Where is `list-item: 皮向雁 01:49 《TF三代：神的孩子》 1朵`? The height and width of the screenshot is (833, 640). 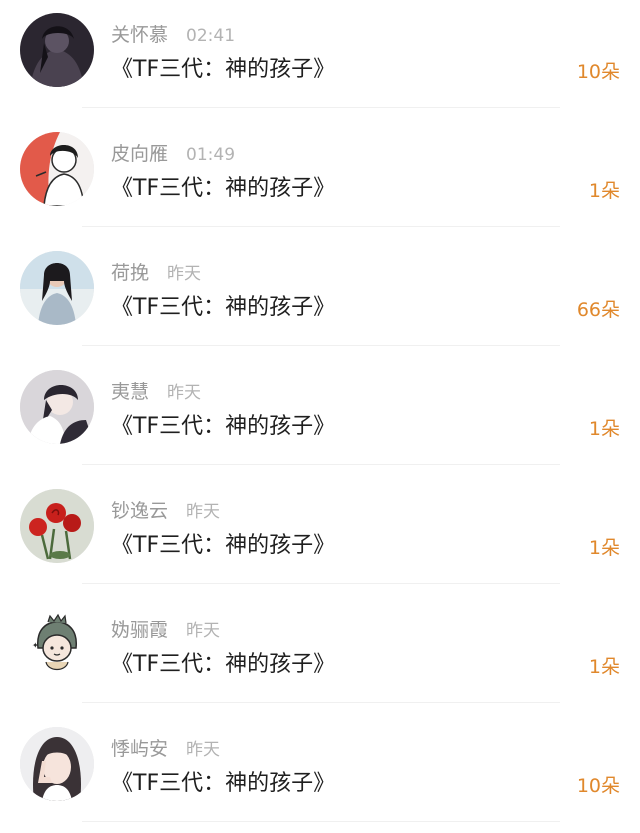 list-item: 皮向雁 01:49 《TF三代：神的孩子》 1朵 is located at coordinates (320, 178).